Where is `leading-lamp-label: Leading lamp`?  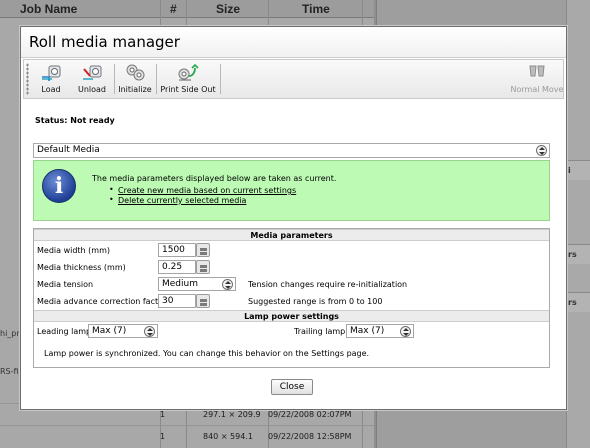
leading-lamp-label: Leading lamp is located at coordinates (64, 331).